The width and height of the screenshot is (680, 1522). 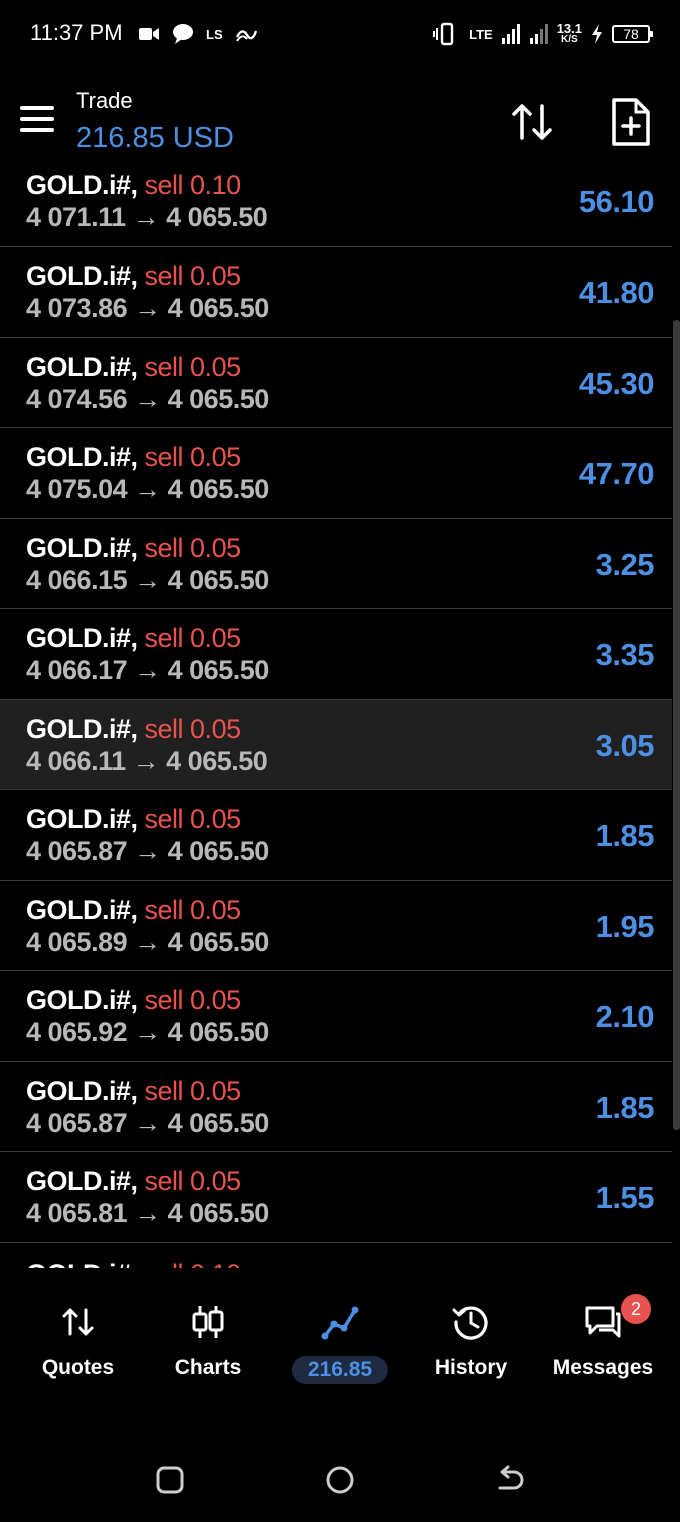 I want to click on trade-row: GOLD.i#, sell 0.10, so click(x=336, y=1256).